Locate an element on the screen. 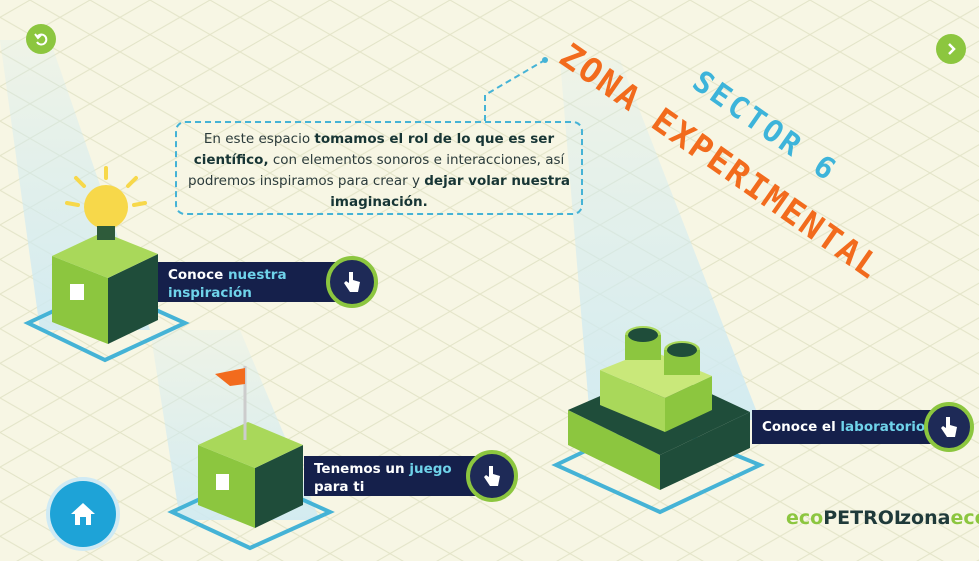  label-text: Tenemos un is located at coordinates (362, 469).